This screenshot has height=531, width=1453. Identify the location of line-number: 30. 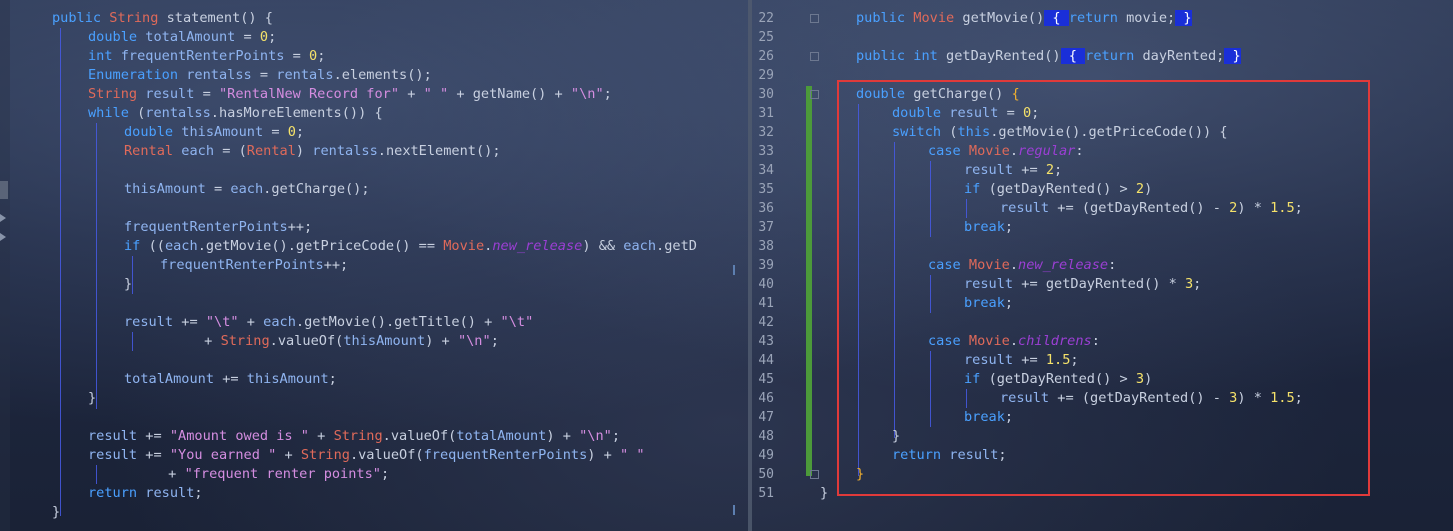
(766, 94).